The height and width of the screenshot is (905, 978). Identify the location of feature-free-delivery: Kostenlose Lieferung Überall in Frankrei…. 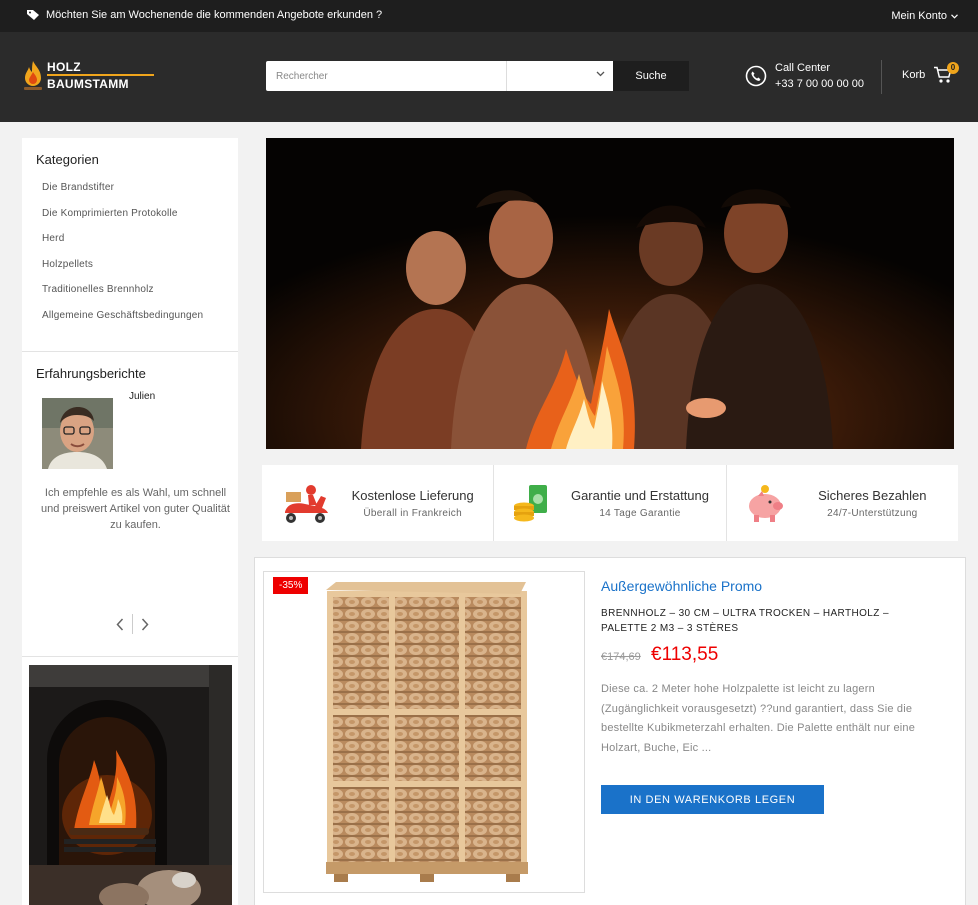
(377, 503).